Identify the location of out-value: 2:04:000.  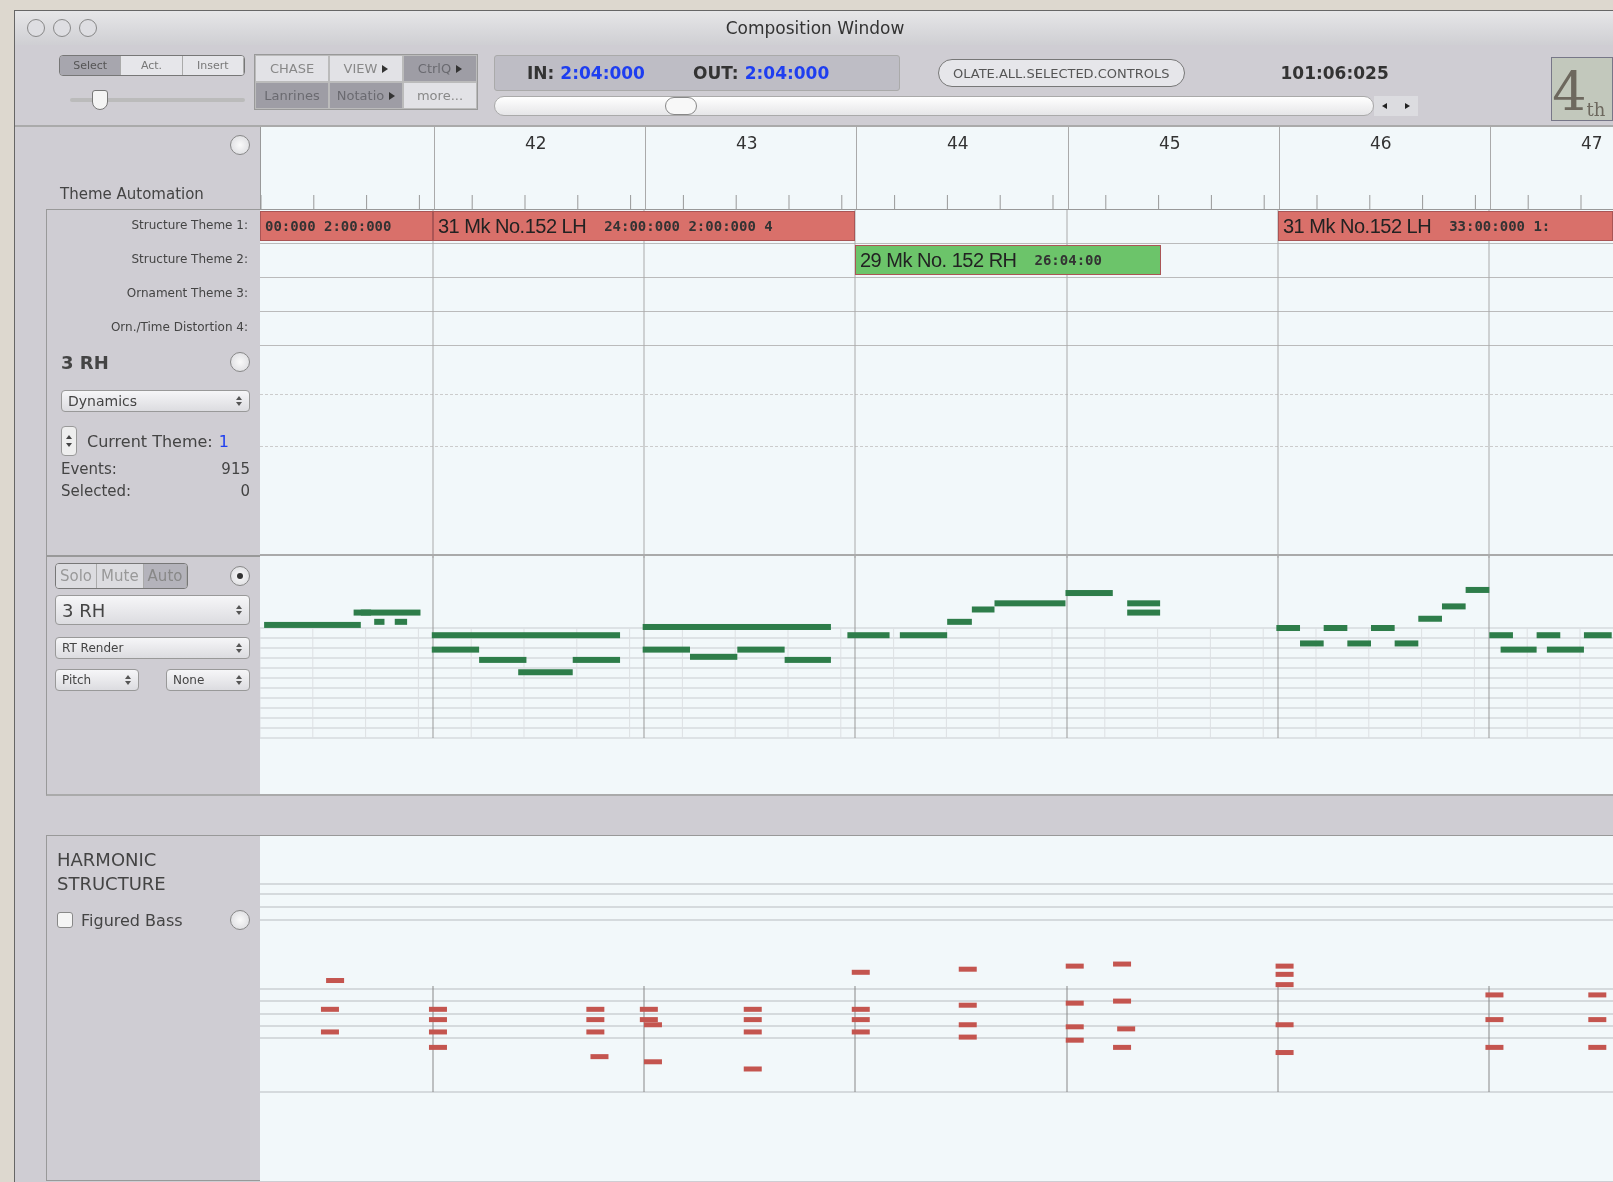
(787, 73).